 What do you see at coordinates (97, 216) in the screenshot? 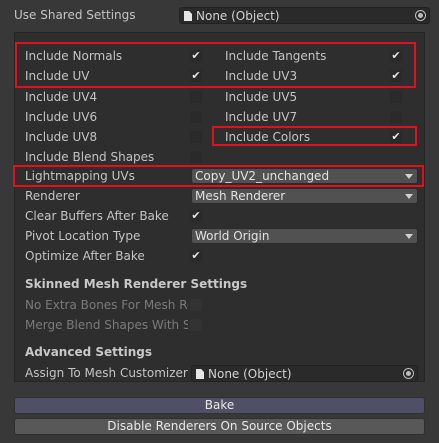
I see `clear-buffers-label: Clear Buffers After Bake` at bounding box center [97, 216].